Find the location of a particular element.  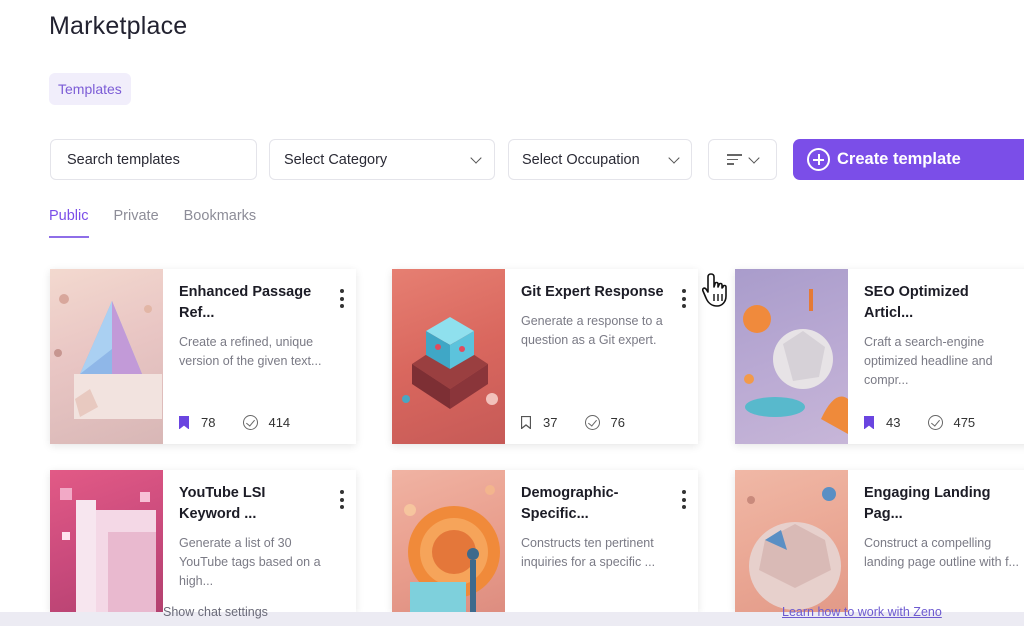

card-stats: 43 475 is located at coordinates (919, 422).